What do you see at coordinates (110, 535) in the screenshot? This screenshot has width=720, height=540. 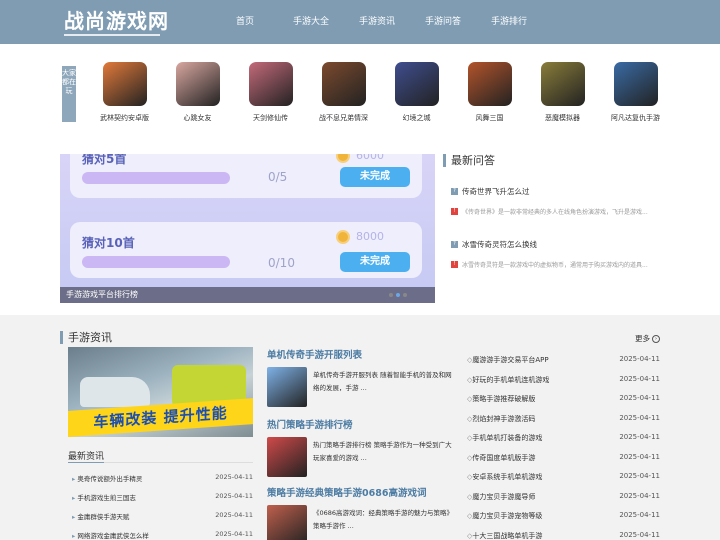 I see `news-link: 网络游戏金庸武侠怎么样` at bounding box center [110, 535].